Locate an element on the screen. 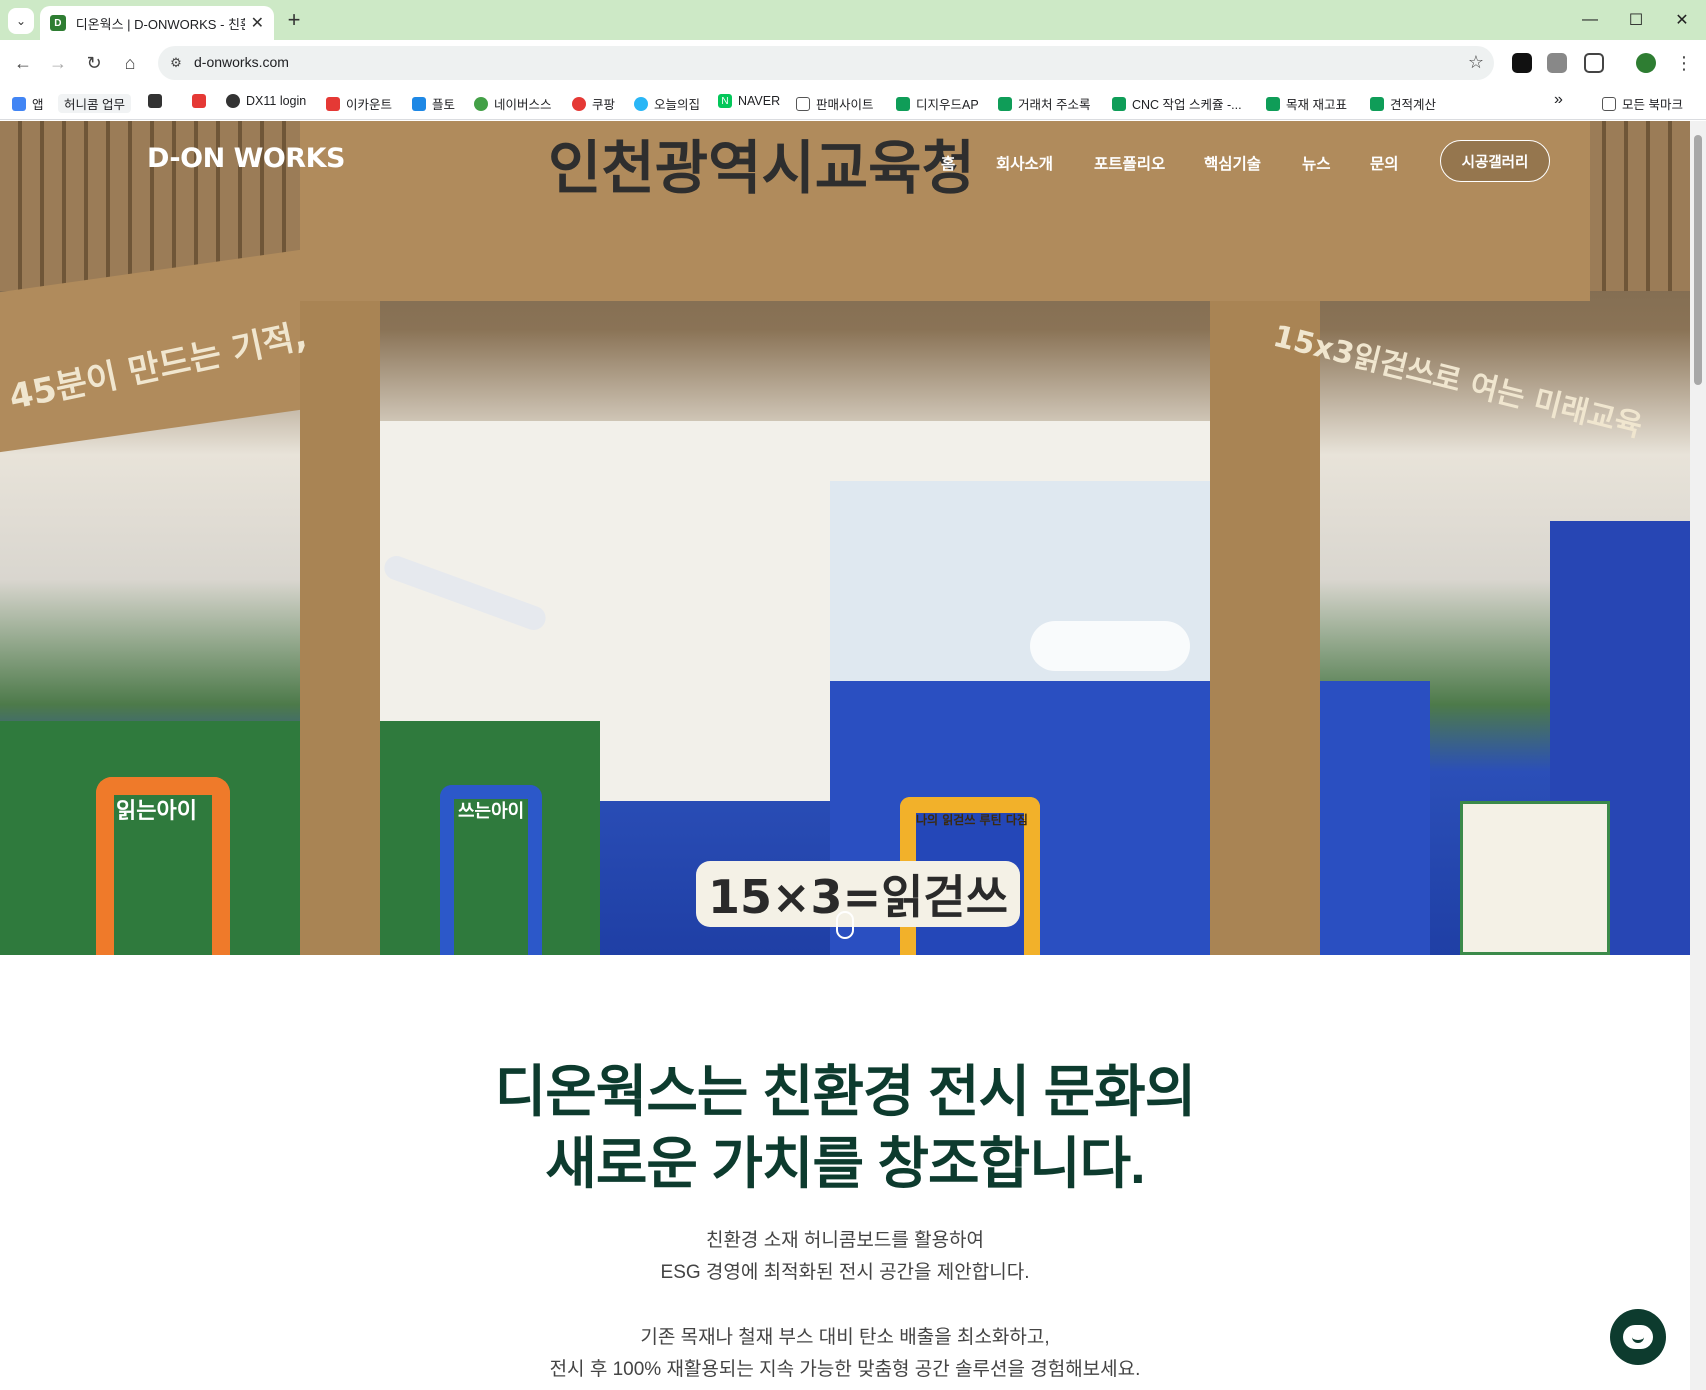 The height and width of the screenshot is (1390, 1706). hero-right-banner-text: 15x3읽걷쓰로 여는 미래교육 is located at coordinates (1457, 381).